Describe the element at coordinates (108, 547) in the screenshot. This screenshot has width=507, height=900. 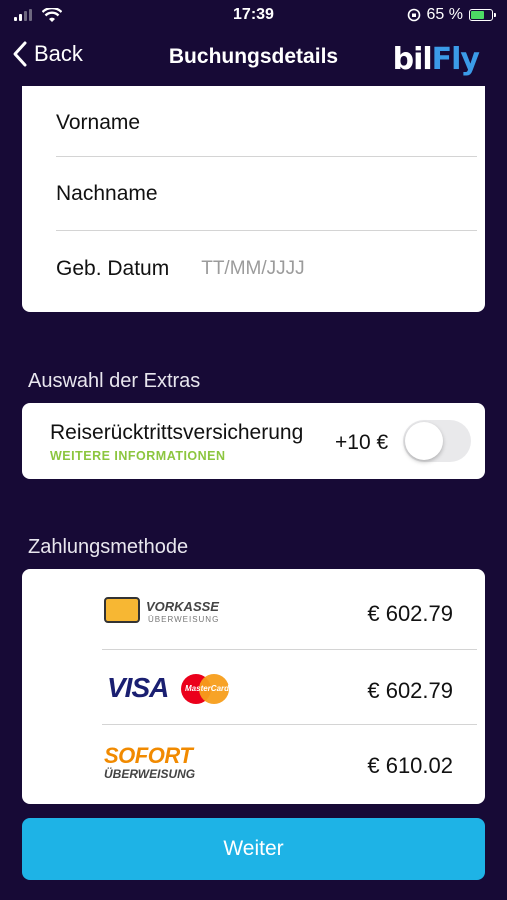
I see `payment-section-label: Zahlungsmethode` at that location.